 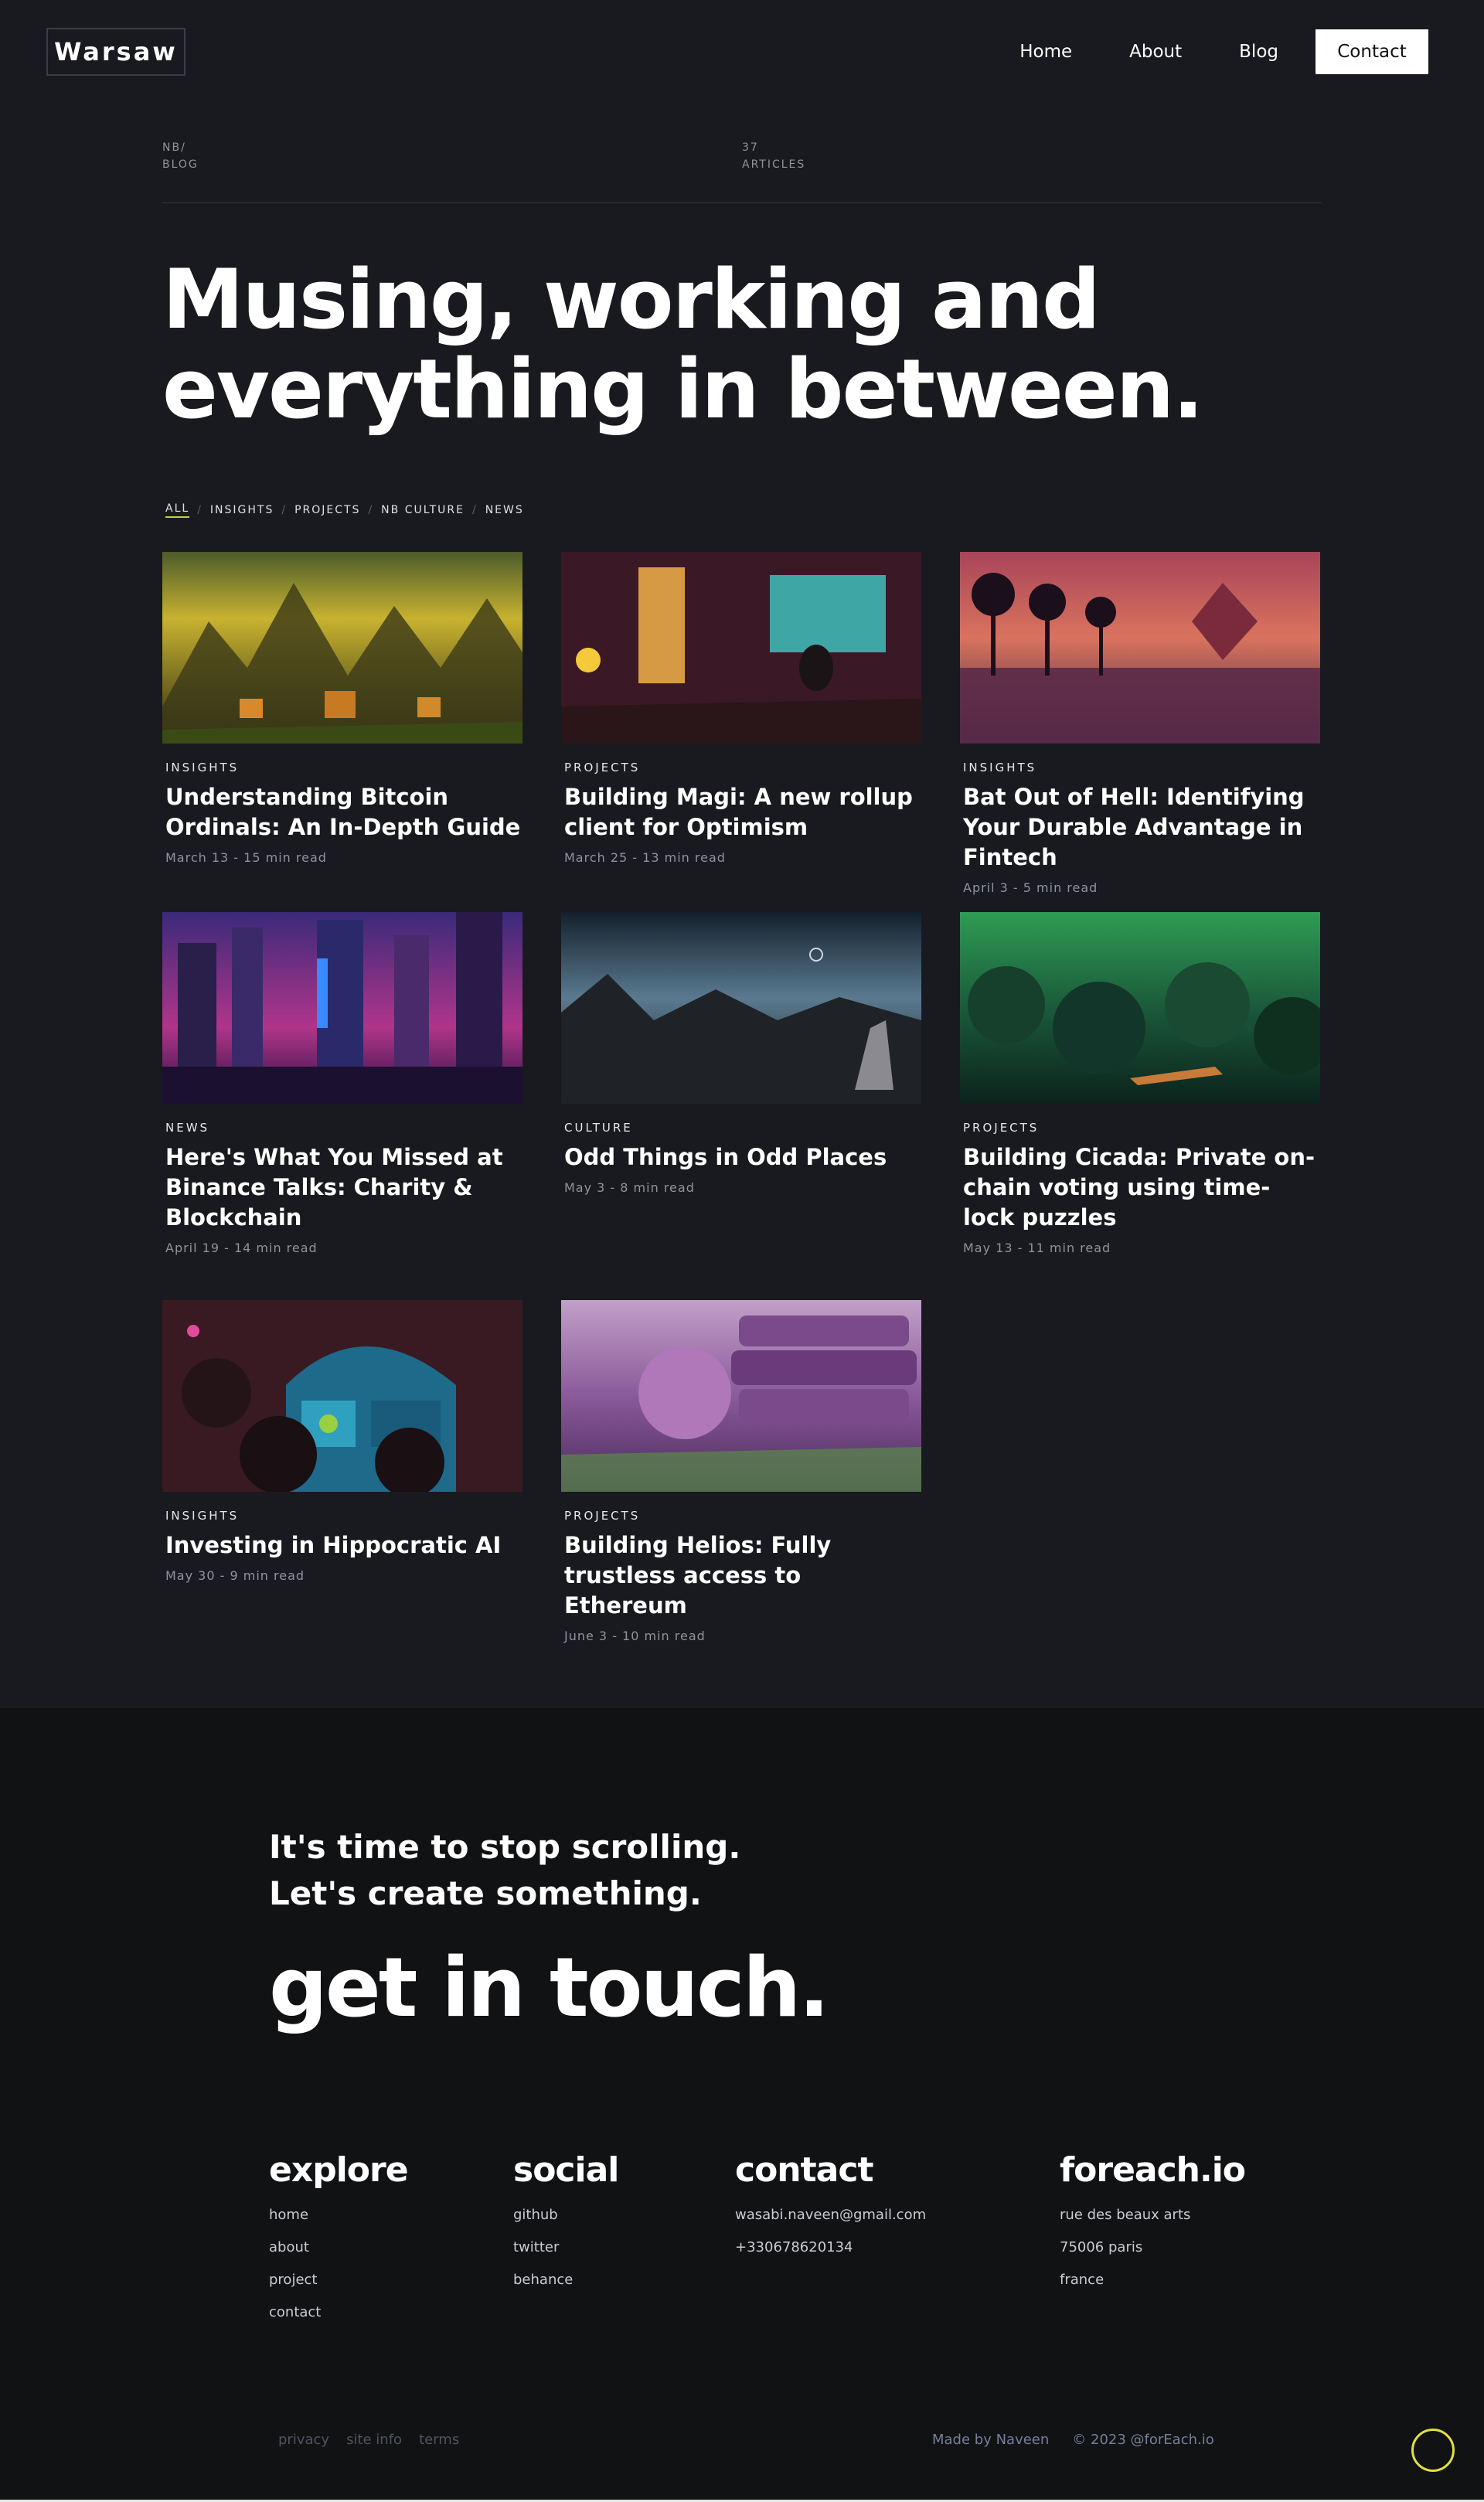 What do you see at coordinates (242, 510) in the screenshot?
I see `filter-insights: INSIGHTS` at bounding box center [242, 510].